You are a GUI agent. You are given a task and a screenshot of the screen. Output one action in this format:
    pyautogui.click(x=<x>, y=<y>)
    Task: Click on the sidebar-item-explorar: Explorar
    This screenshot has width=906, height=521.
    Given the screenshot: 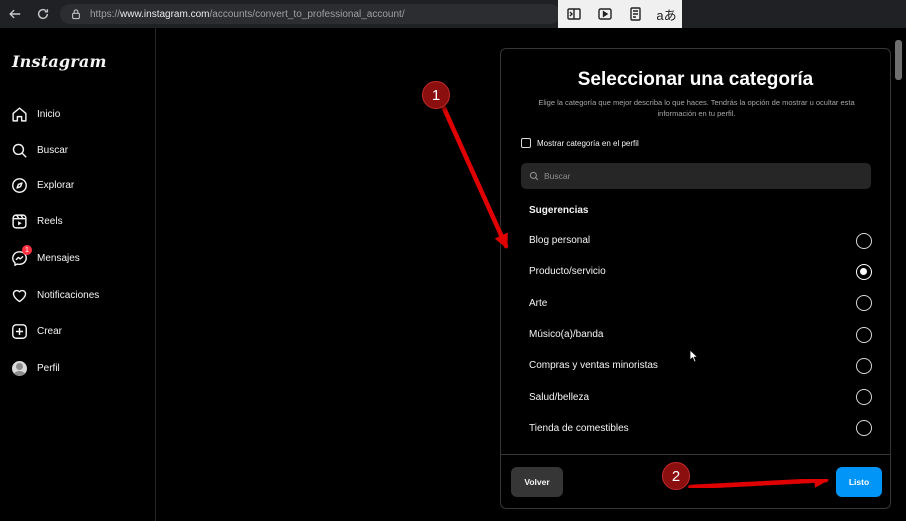 What is the action you would take?
    pyautogui.click(x=80, y=185)
    